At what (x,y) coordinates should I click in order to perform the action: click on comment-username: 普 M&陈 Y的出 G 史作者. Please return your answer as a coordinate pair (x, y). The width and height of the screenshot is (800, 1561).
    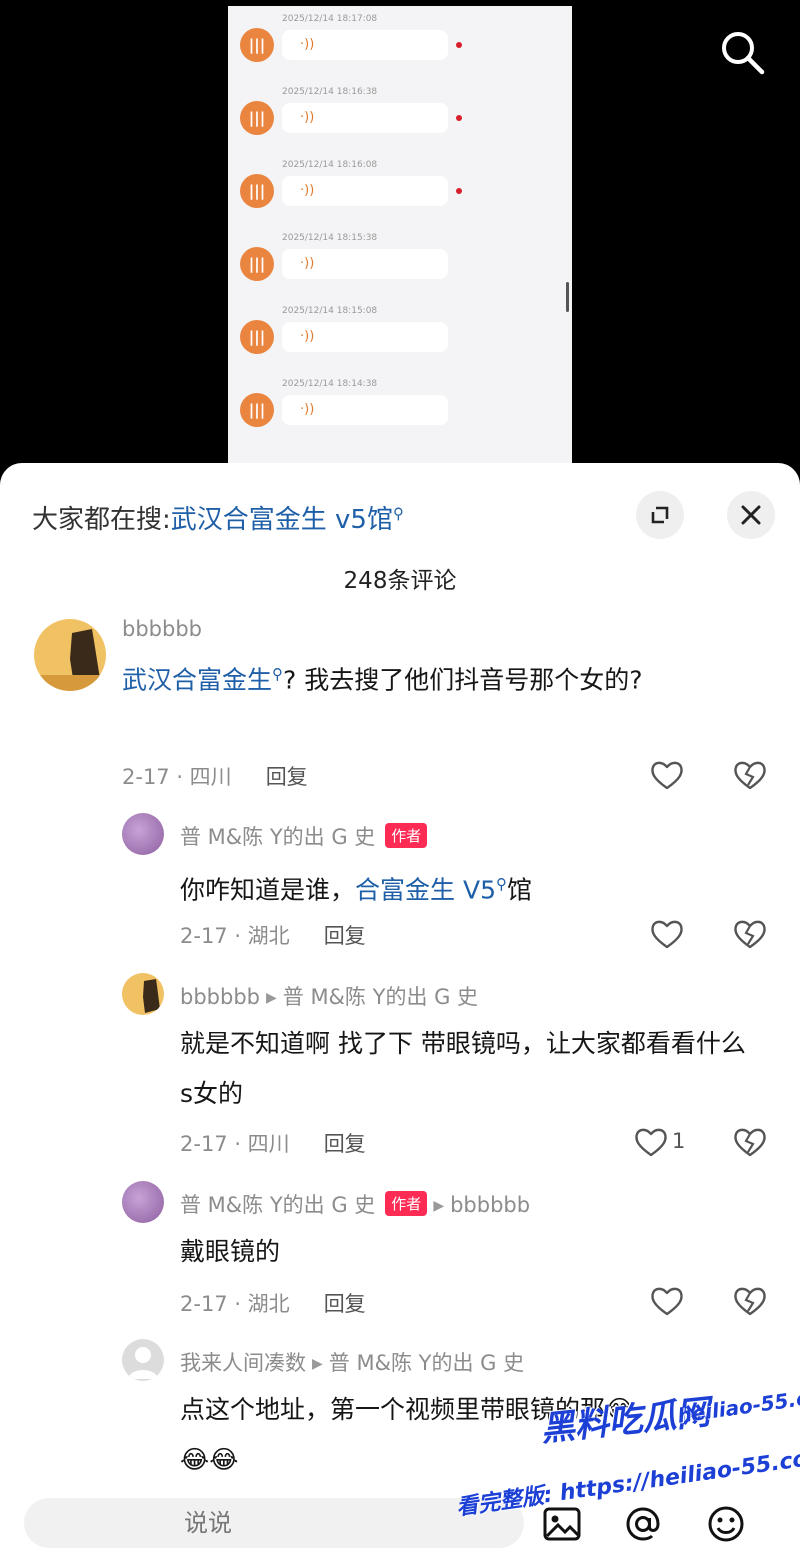
    Looking at the image, I should click on (304, 836).